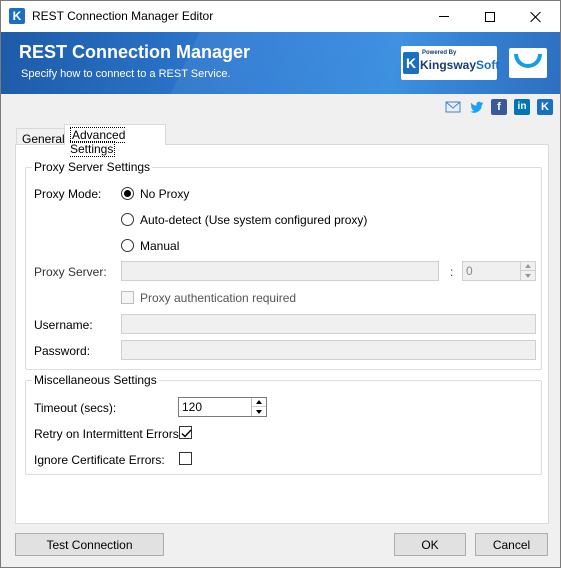 The height and width of the screenshot is (568, 561). I want to click on retry-checkbox, so click(185, 432).